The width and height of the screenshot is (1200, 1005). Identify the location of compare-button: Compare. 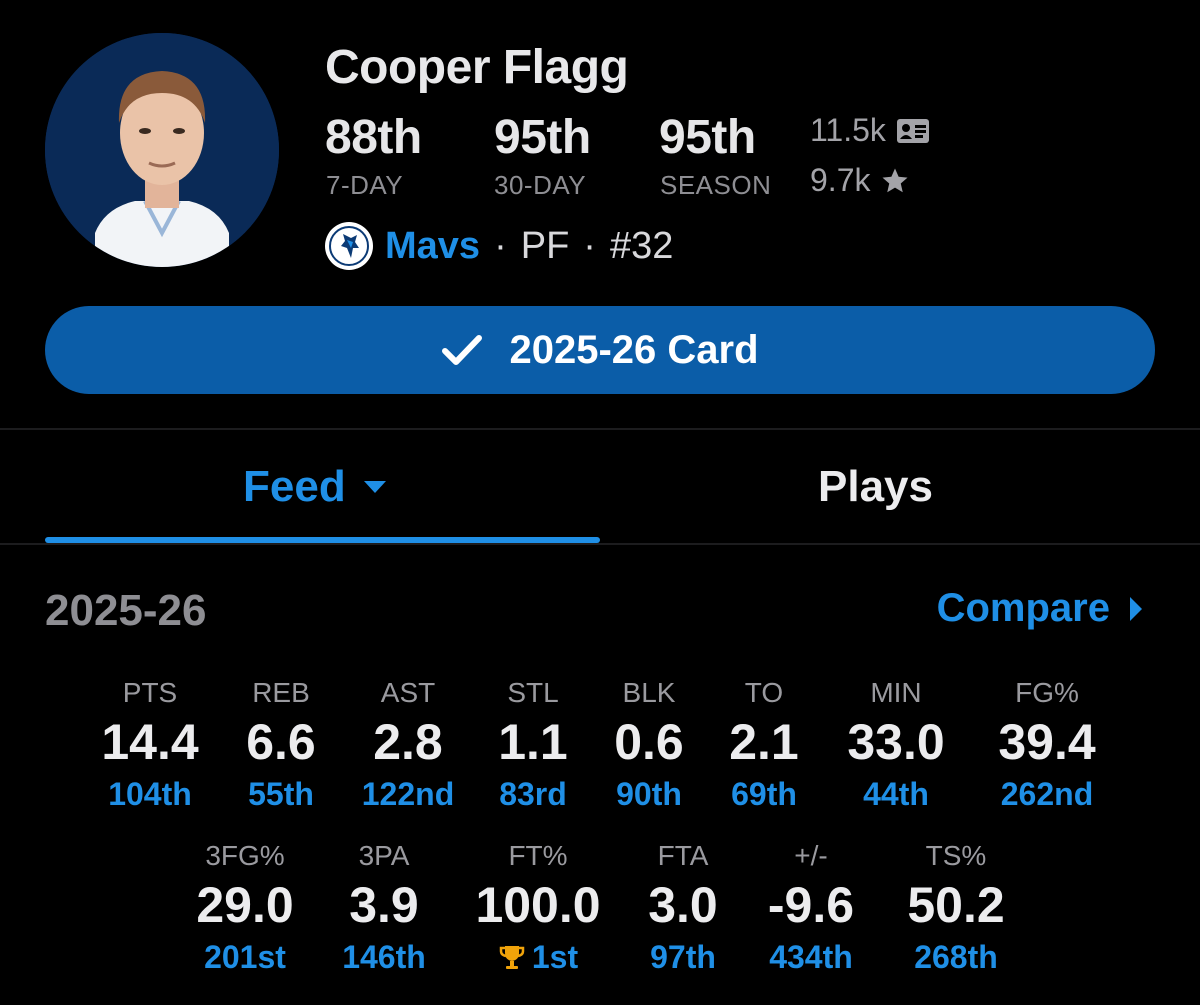
(1040, 608).